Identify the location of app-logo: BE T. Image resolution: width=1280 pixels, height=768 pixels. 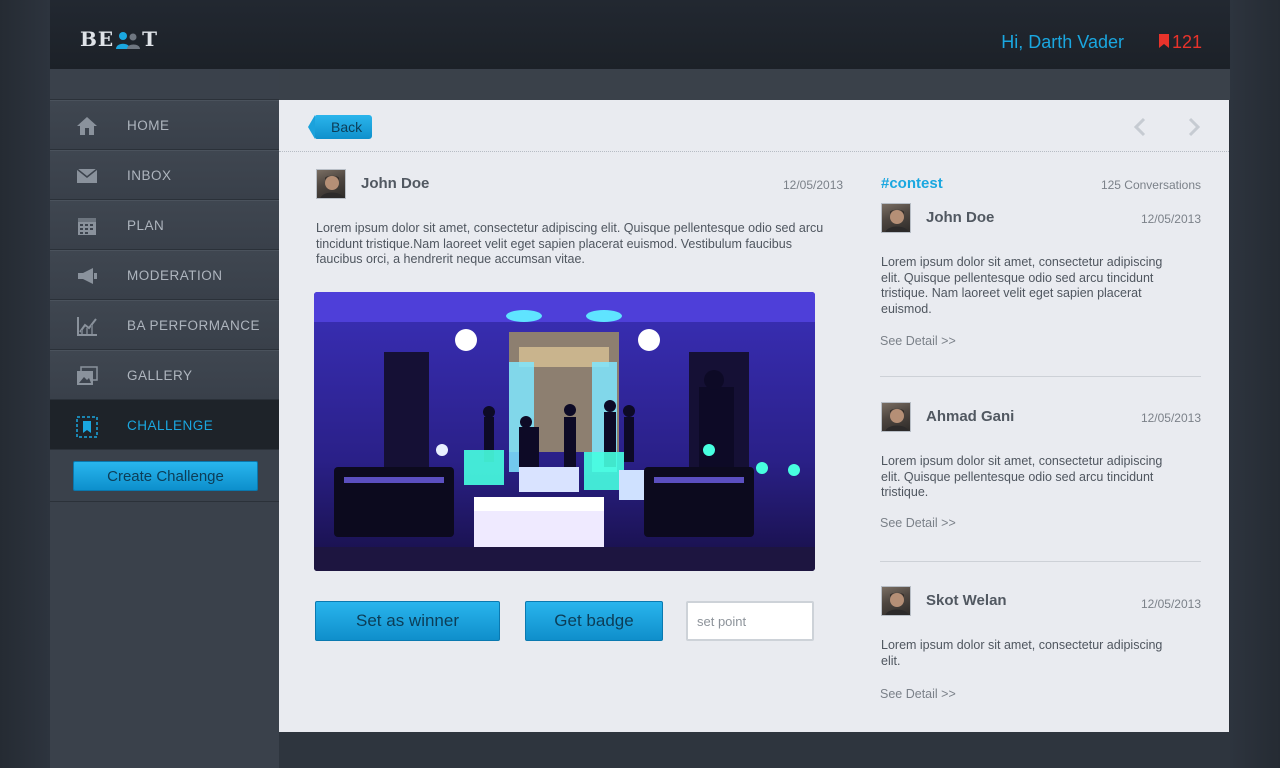
(119, 39).